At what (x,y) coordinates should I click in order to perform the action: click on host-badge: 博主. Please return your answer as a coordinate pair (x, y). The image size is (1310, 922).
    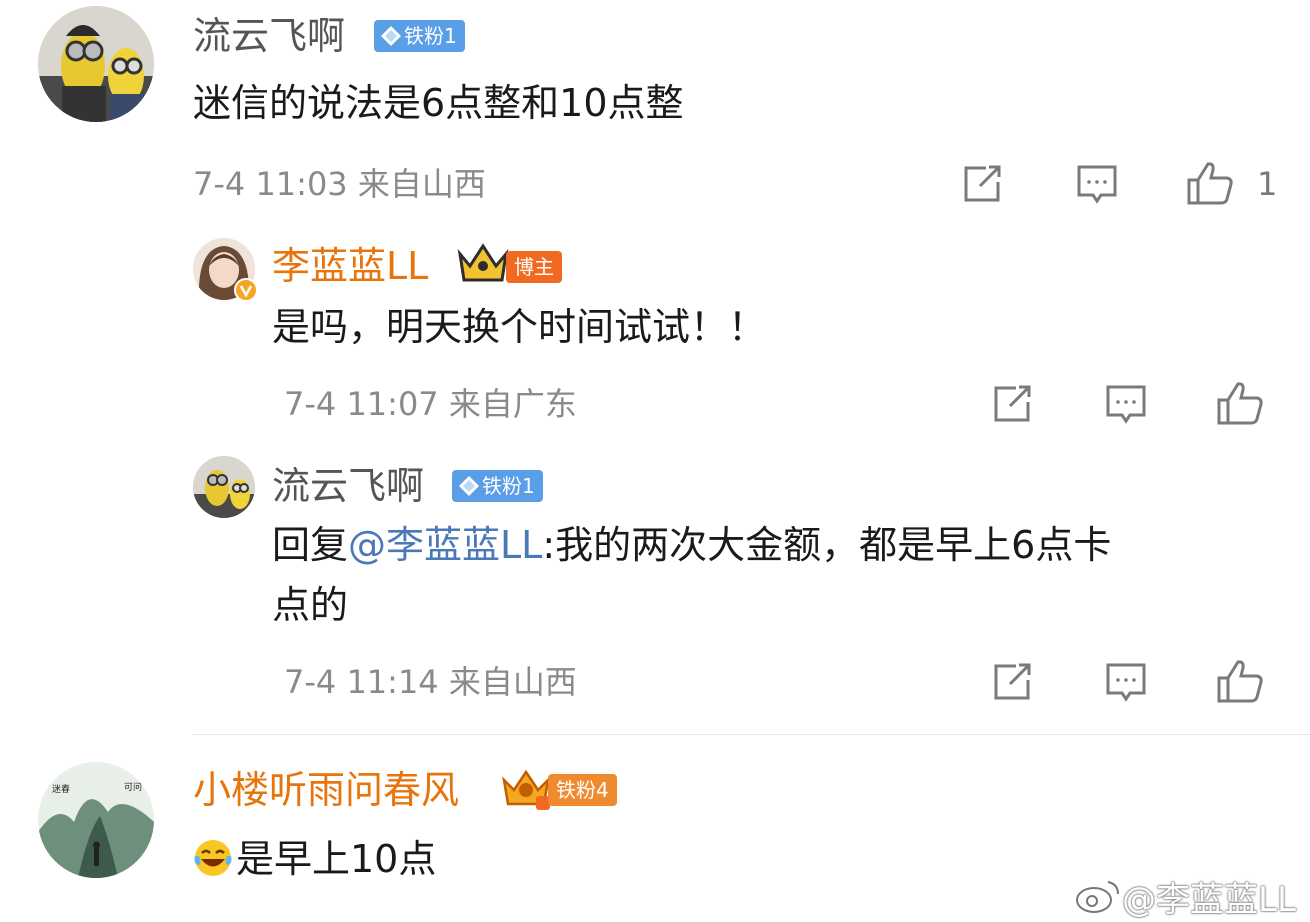
    Looking at the image, I should click on (534, 267).